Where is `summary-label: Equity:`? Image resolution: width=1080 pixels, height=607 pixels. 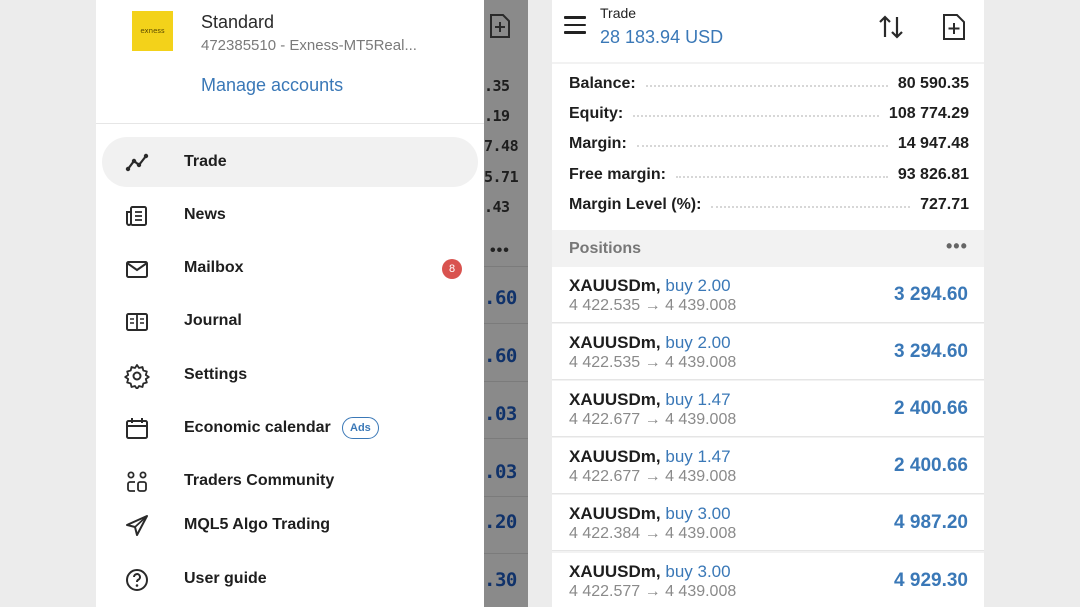
summary-label: Equity: is located at coordinates (596, 113).